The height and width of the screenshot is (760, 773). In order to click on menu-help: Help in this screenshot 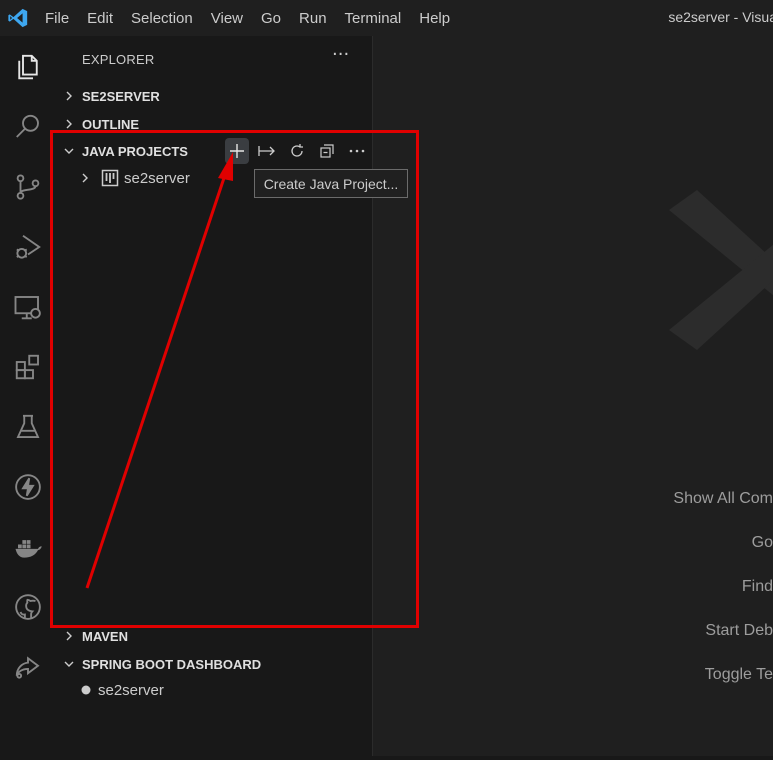, I will do `click(434, 18)`.